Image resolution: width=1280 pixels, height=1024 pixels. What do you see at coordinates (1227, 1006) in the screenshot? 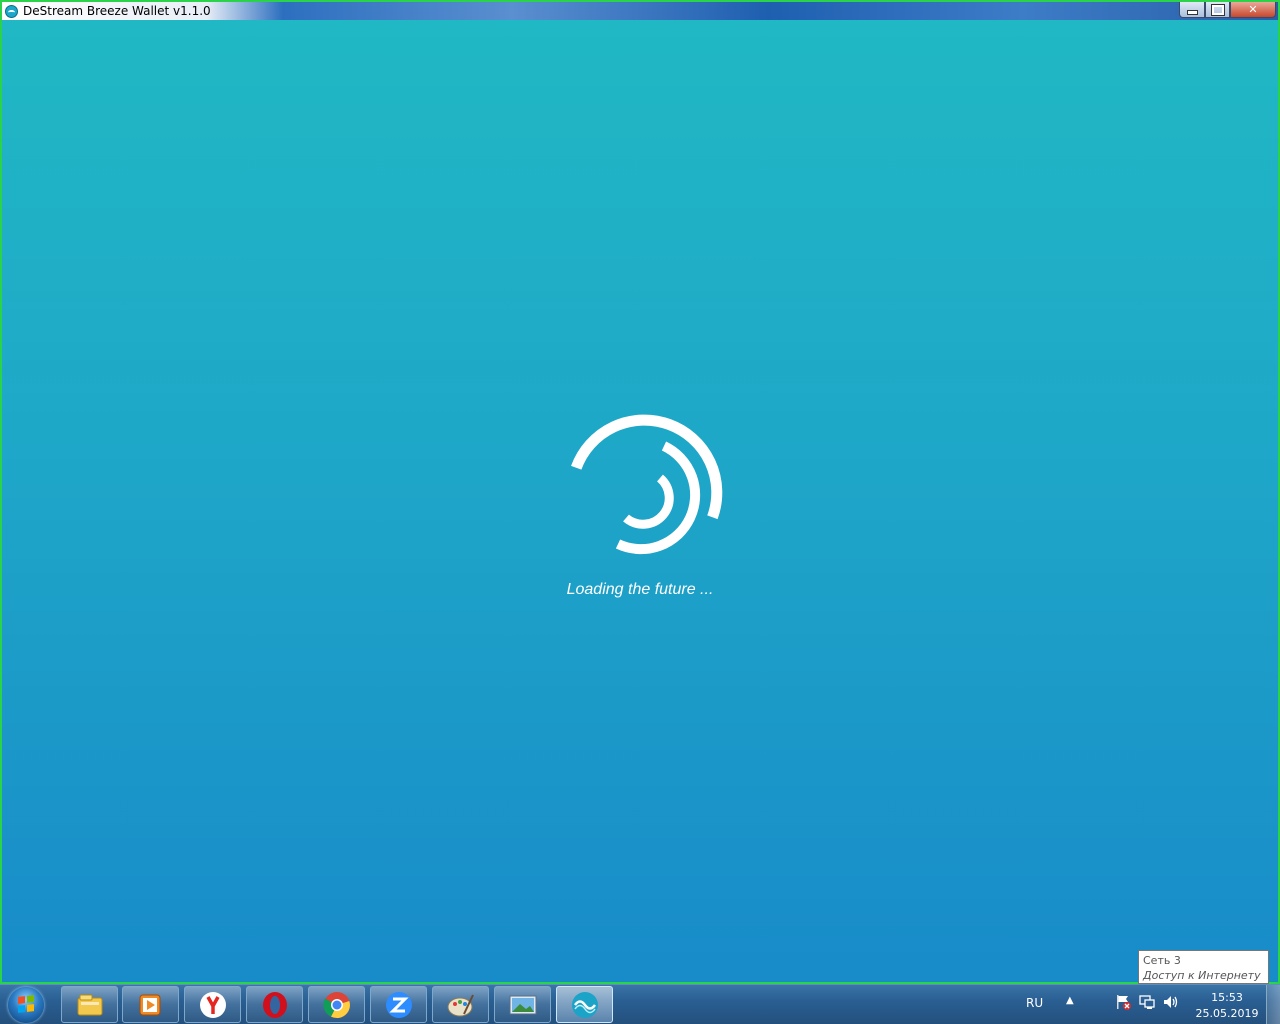
I see `taskbar-clock: 15:53 25.05.2019` at bounding box center [1227, 1006].